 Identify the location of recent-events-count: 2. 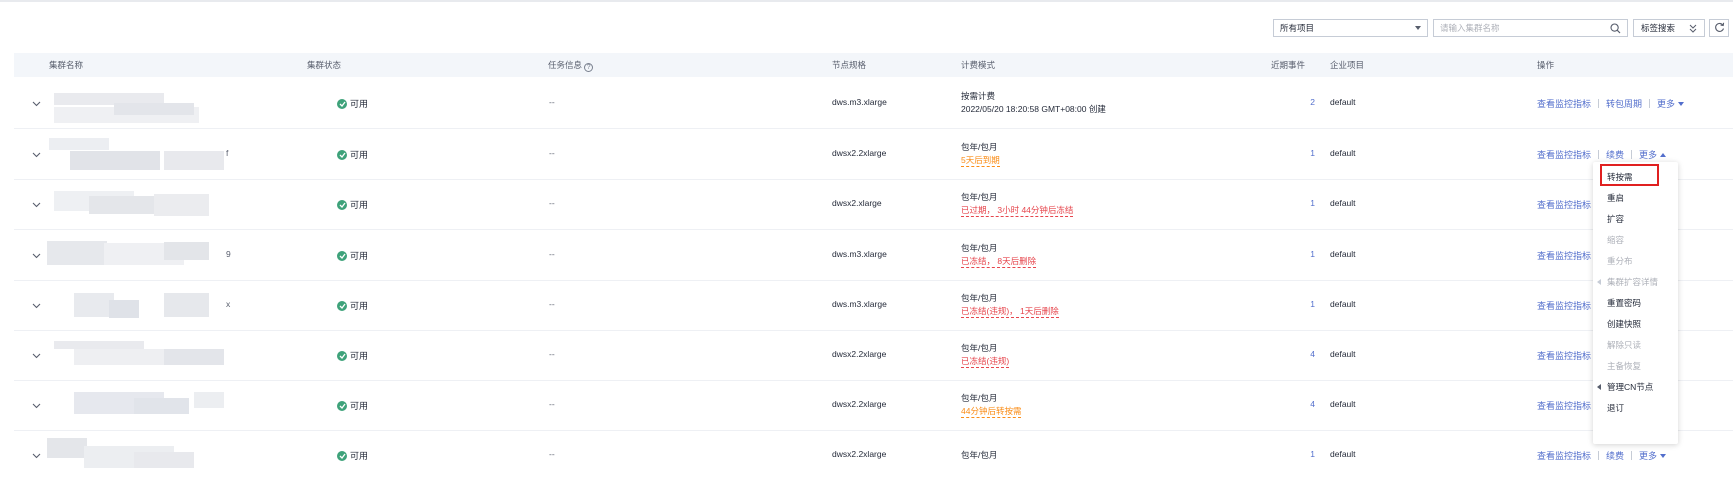
(1305, 102).